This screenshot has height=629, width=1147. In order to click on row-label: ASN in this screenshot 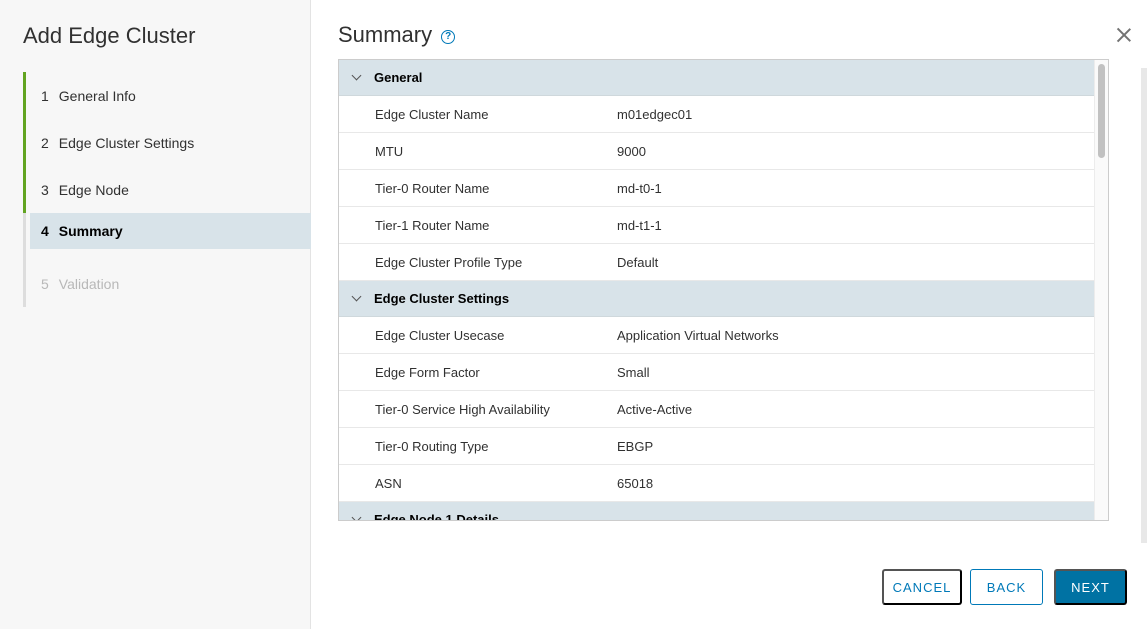, I will do `click(388, 483)`.